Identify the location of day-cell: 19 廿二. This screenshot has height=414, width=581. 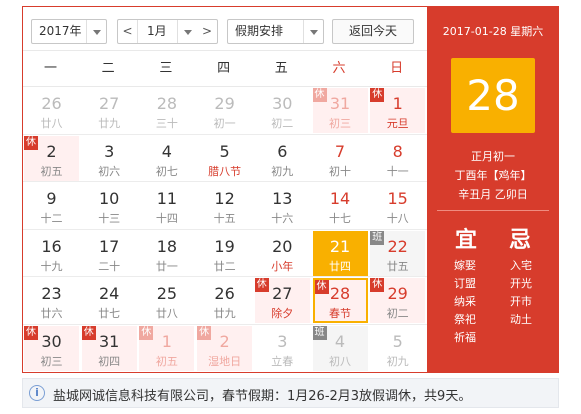
(224, 253).